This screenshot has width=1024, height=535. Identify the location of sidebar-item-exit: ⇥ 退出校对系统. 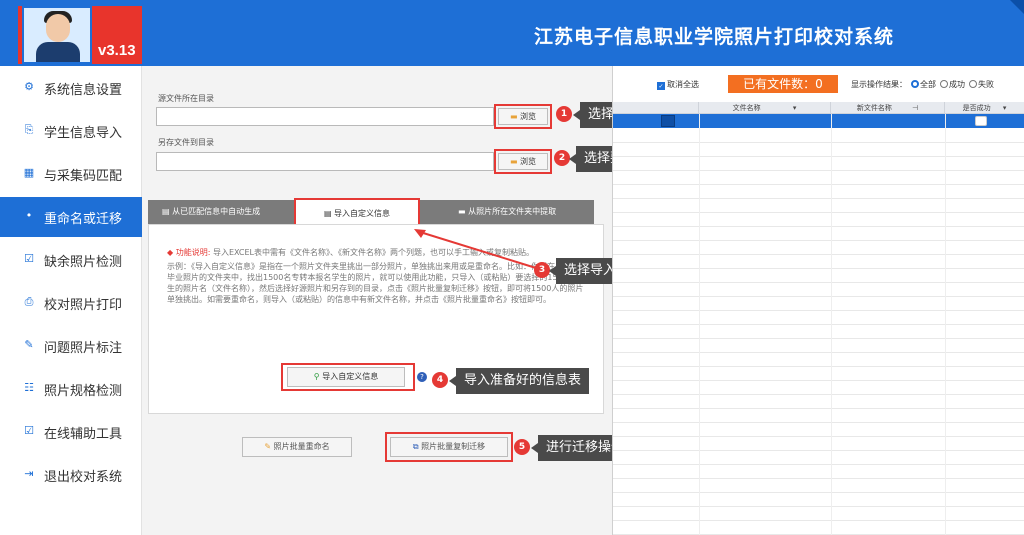
(71, 475).